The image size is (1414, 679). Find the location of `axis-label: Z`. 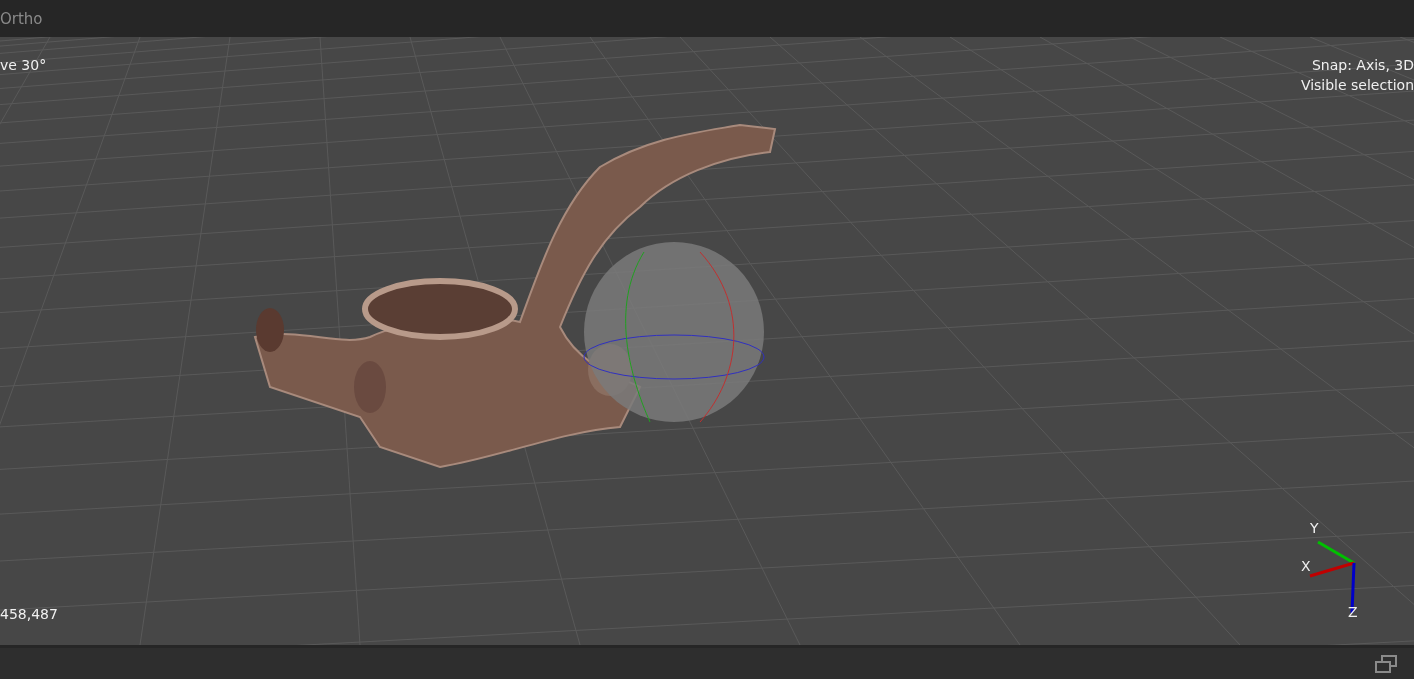

axis-label: Z is located at coordinates (1353, 612).